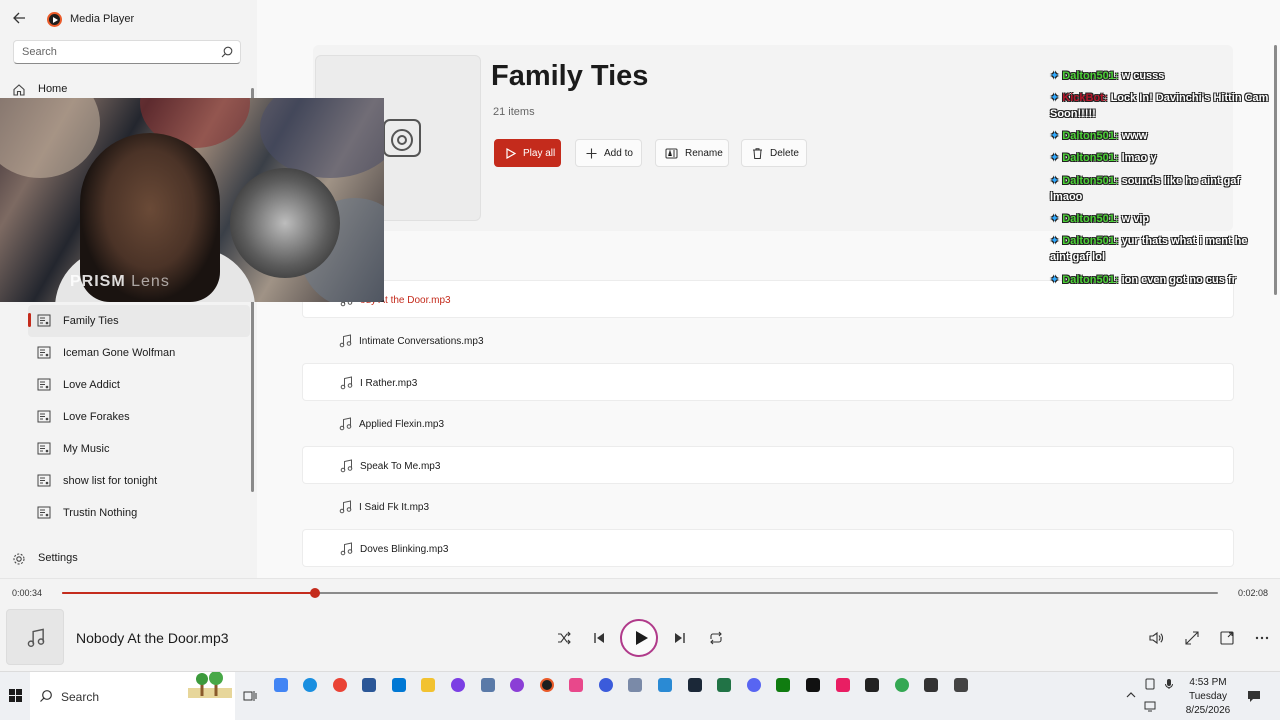 The height and width of the screenshot is (720, 1280). Describe the element at coordinates (125, 559) in the screenshot. I see `nav-settings: Settings` at that location.